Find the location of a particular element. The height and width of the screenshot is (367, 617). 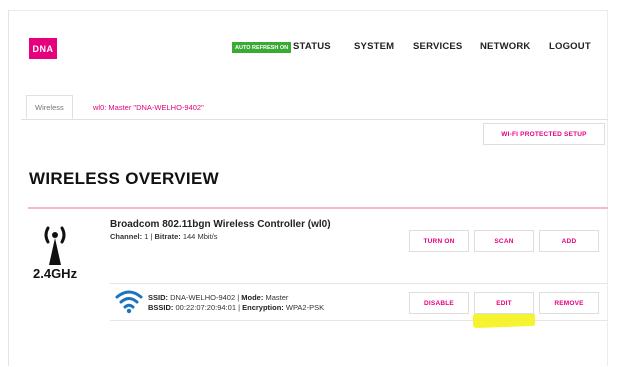

controller-info: Channel: 1 | Bitrate: 144 Mbit/s is located at coordinates (164, 236).